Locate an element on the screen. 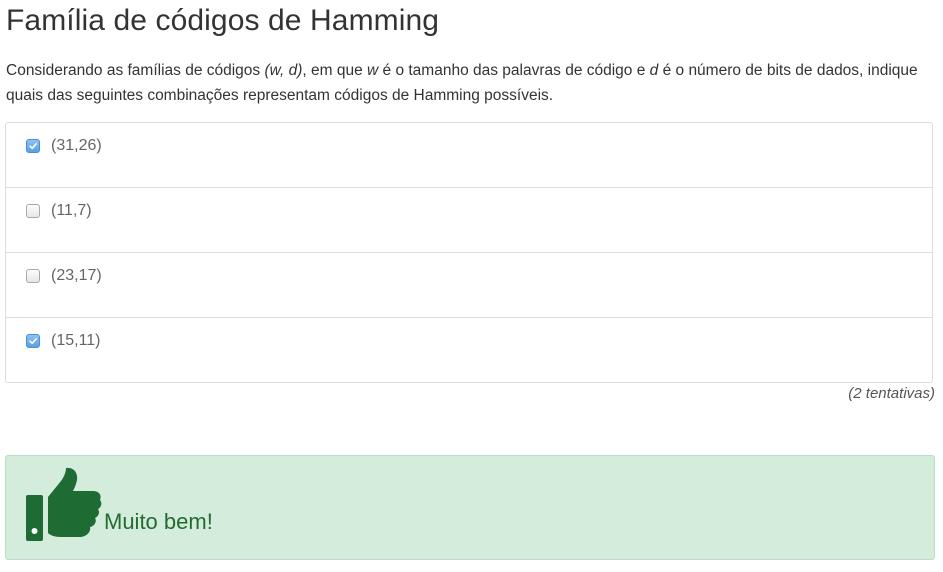  intro-pair: (w, d) is located at coordinates (283, 70).